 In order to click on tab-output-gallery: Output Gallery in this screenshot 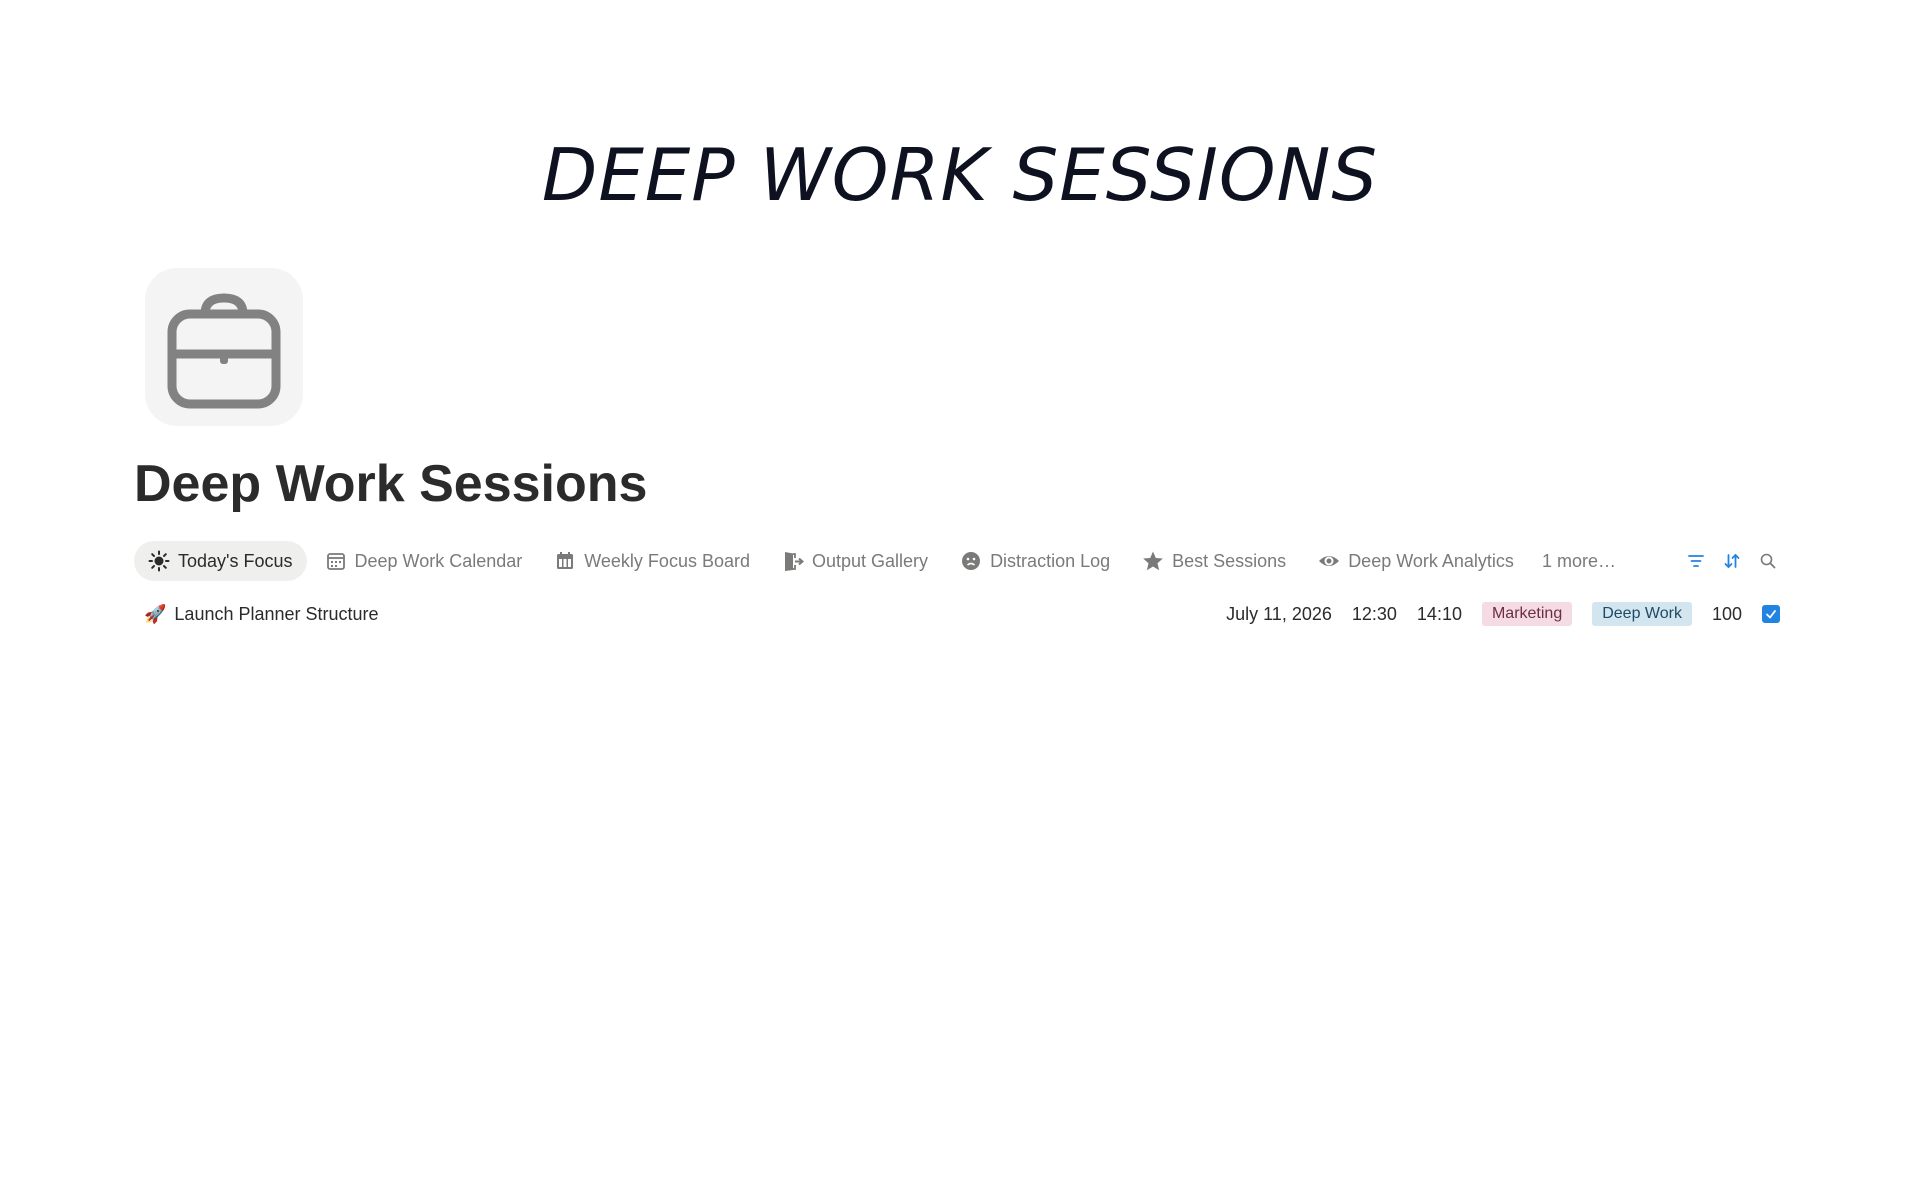, I will do `click(855, 561)`.